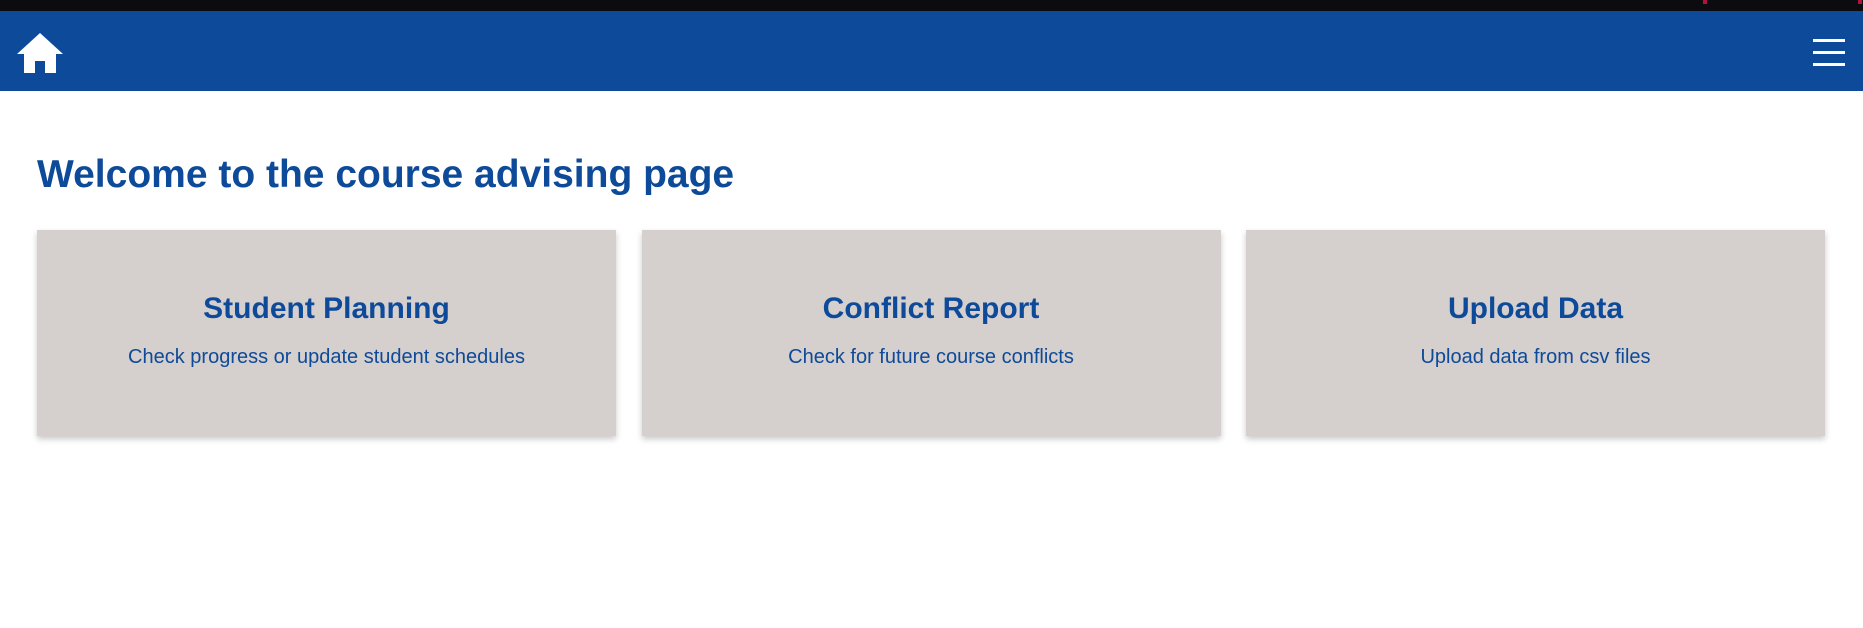 This screenshot has width=1863, height=628. I want to click on card-description: Check for future course conflicts, so click(931, 357).